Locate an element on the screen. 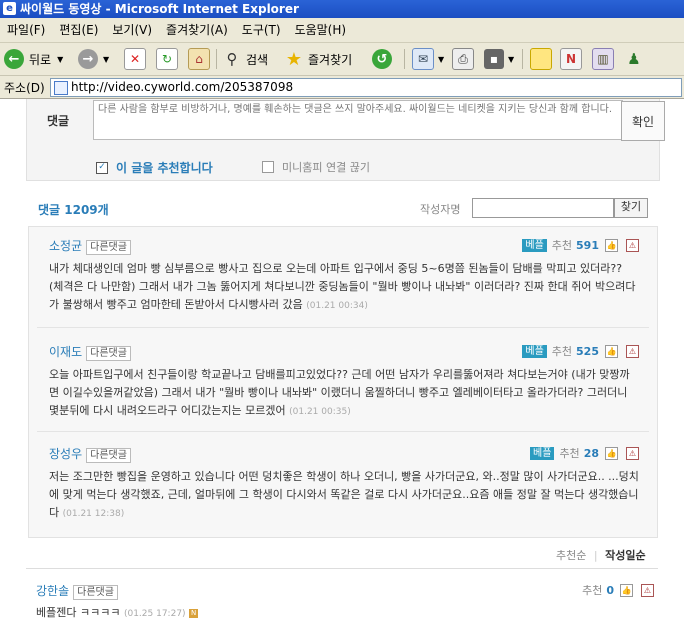 The width and height of the screenshot is (684, 631). printer-icon: ⎙ is located at coordinates (463, 59).